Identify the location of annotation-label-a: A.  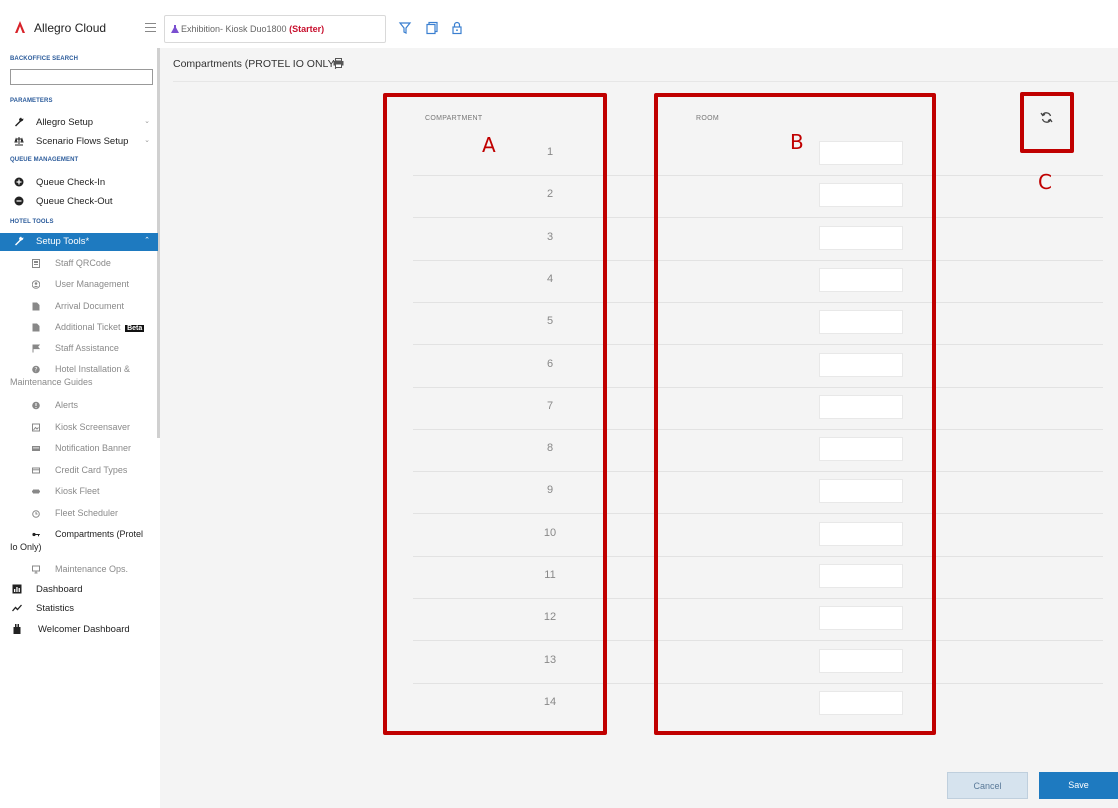
(489, 145).